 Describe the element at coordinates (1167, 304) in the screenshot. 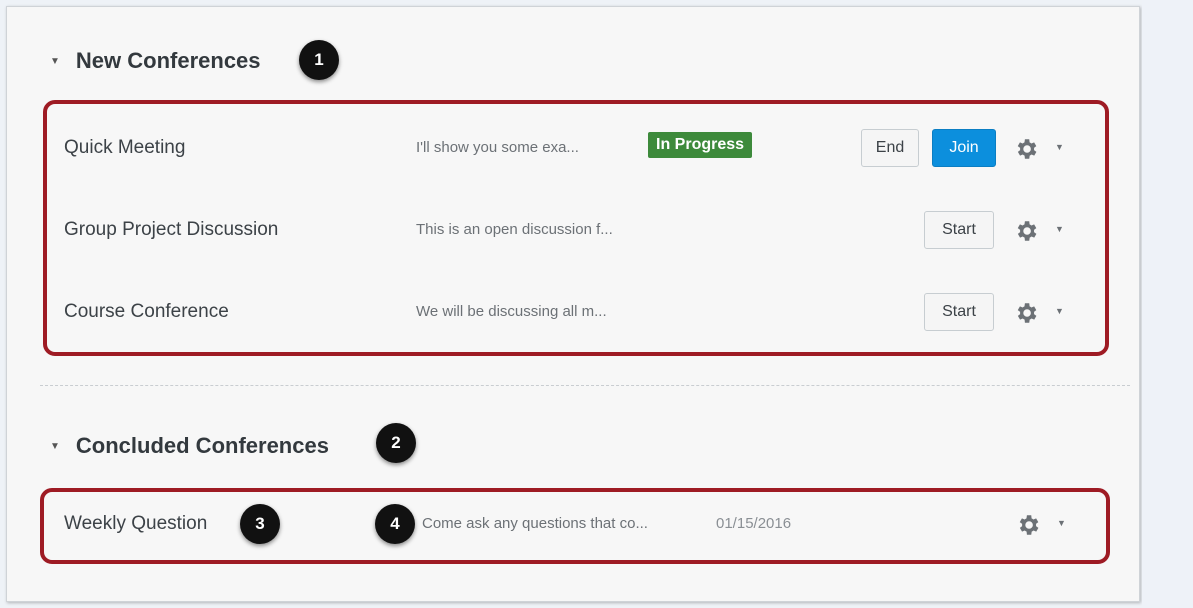

I see `right-sidebar-strip` at that location.